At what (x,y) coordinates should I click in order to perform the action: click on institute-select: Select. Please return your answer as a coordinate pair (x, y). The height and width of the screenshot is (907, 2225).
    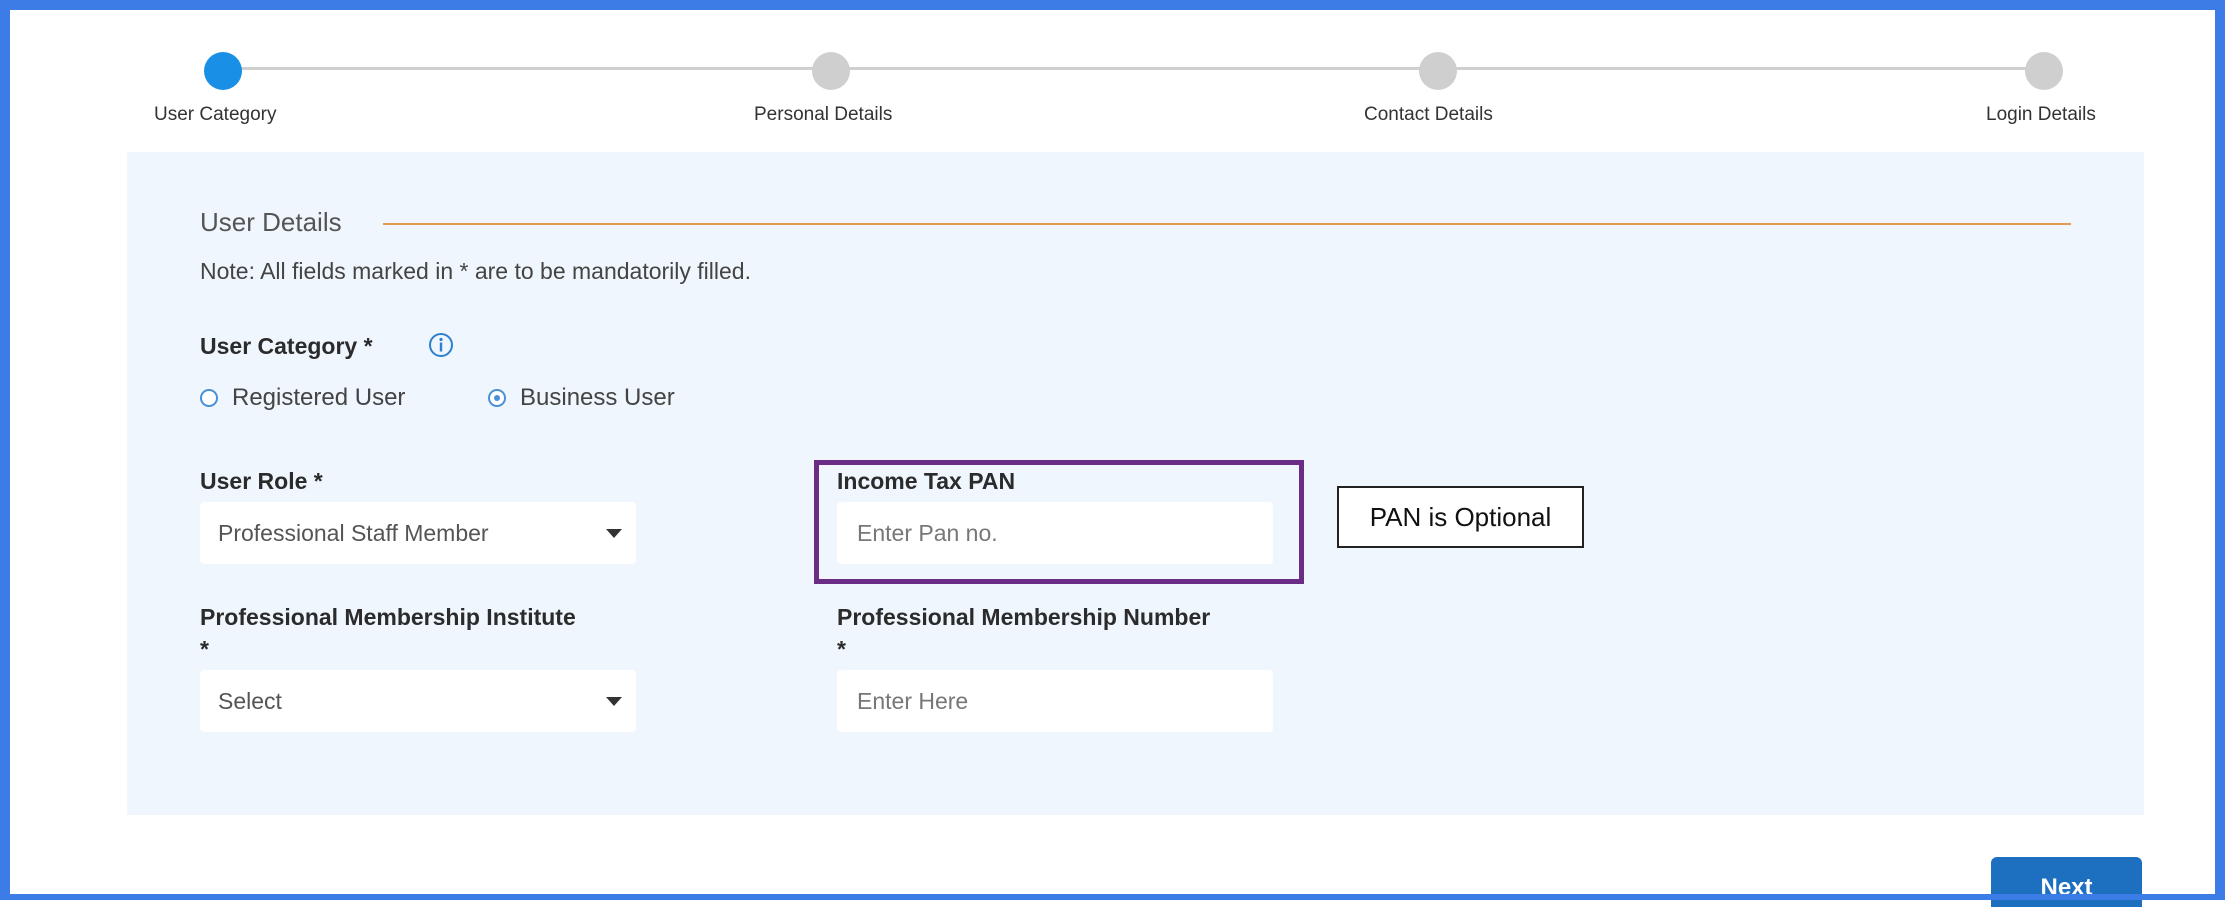
    Looking at the image, I should click on (418, 701).